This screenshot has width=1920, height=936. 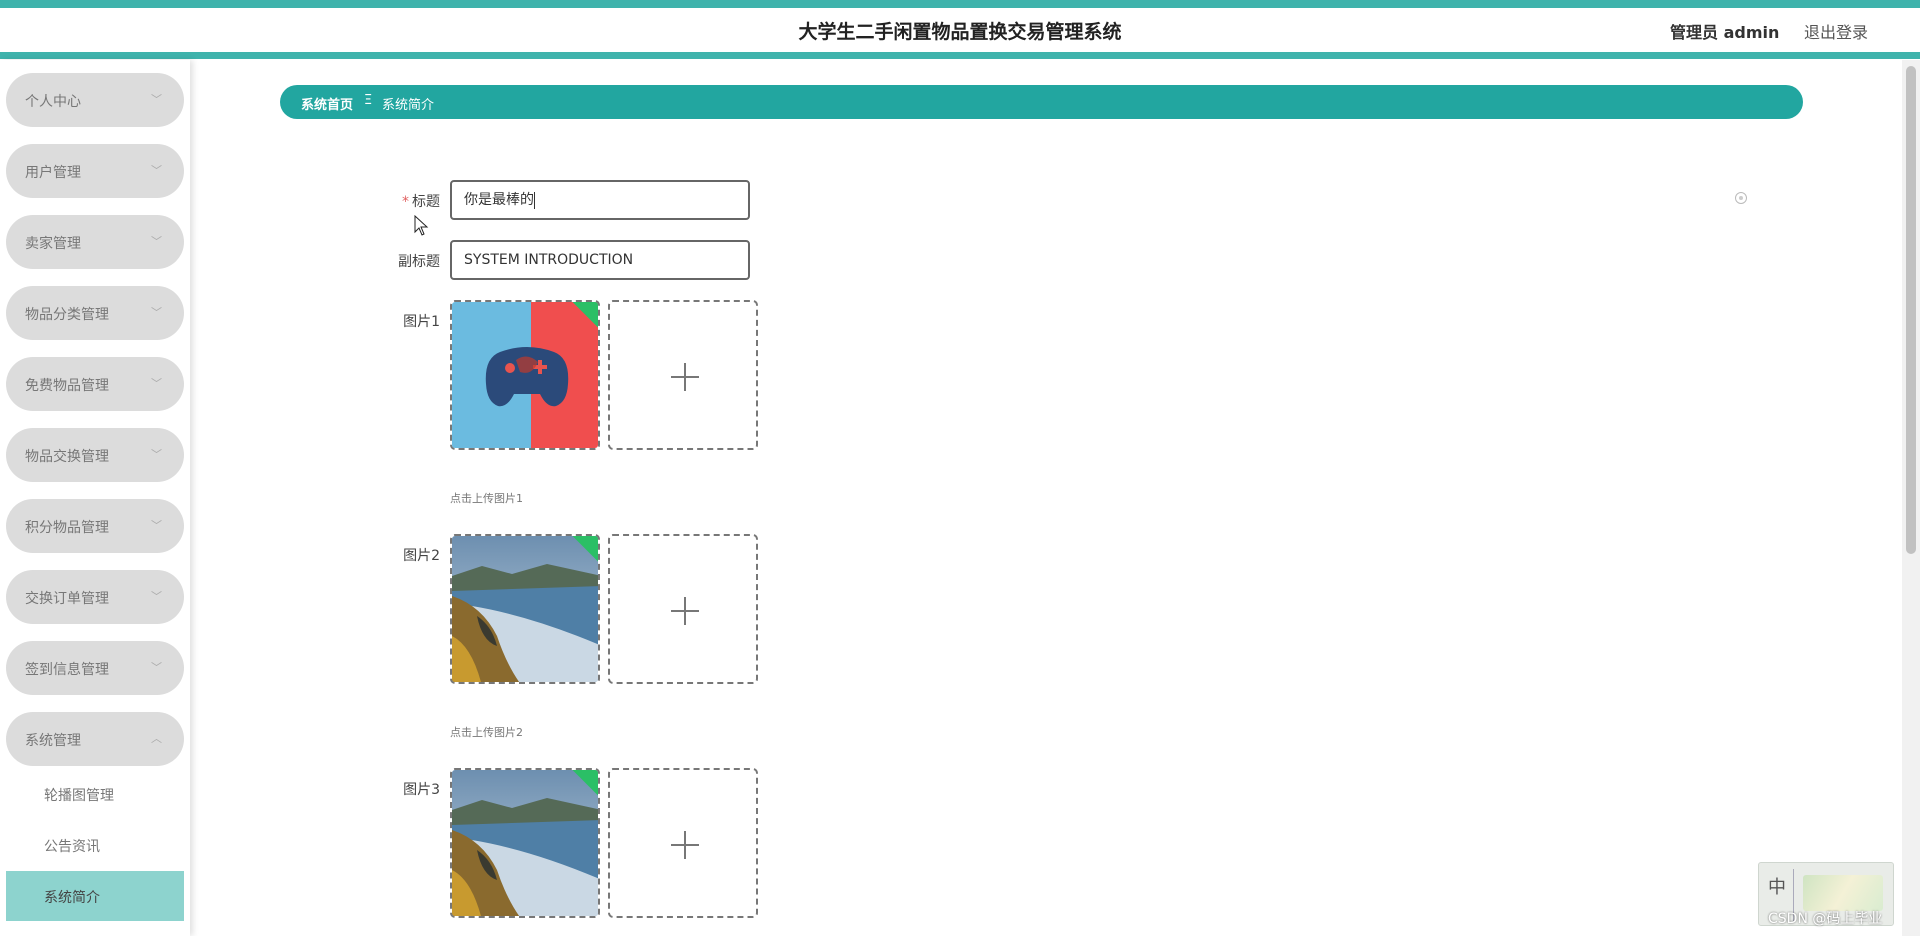 What do you see at coordinates (419, 262) in the screenshot?
I see `subtitle-label: 副标题` at bounding box center [419, 262].